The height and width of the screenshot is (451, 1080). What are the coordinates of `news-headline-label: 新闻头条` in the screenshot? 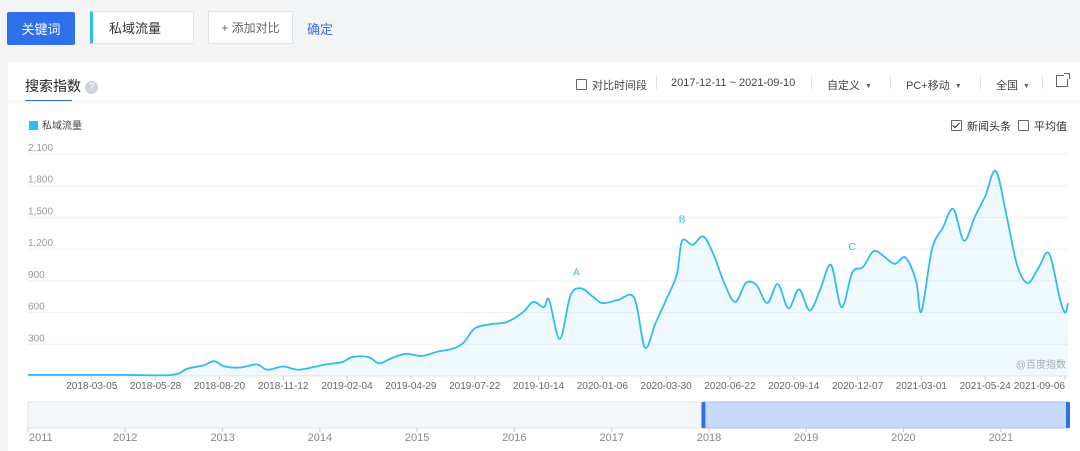 It's located at (989, 127).